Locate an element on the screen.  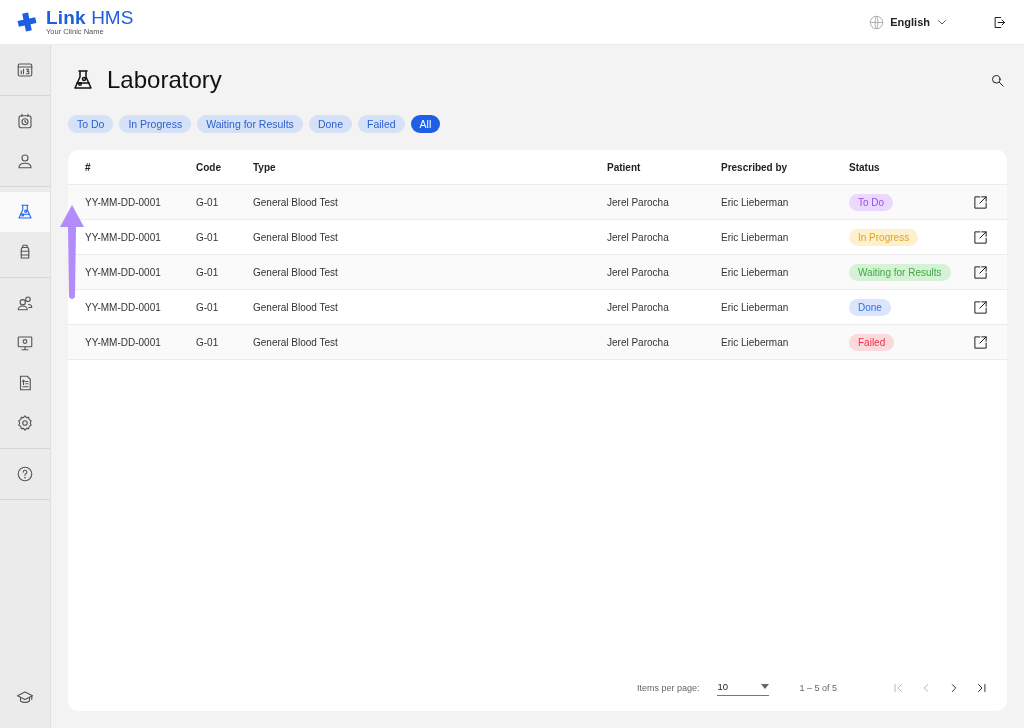
filter-chip: All is located at coordinates (425, 124).